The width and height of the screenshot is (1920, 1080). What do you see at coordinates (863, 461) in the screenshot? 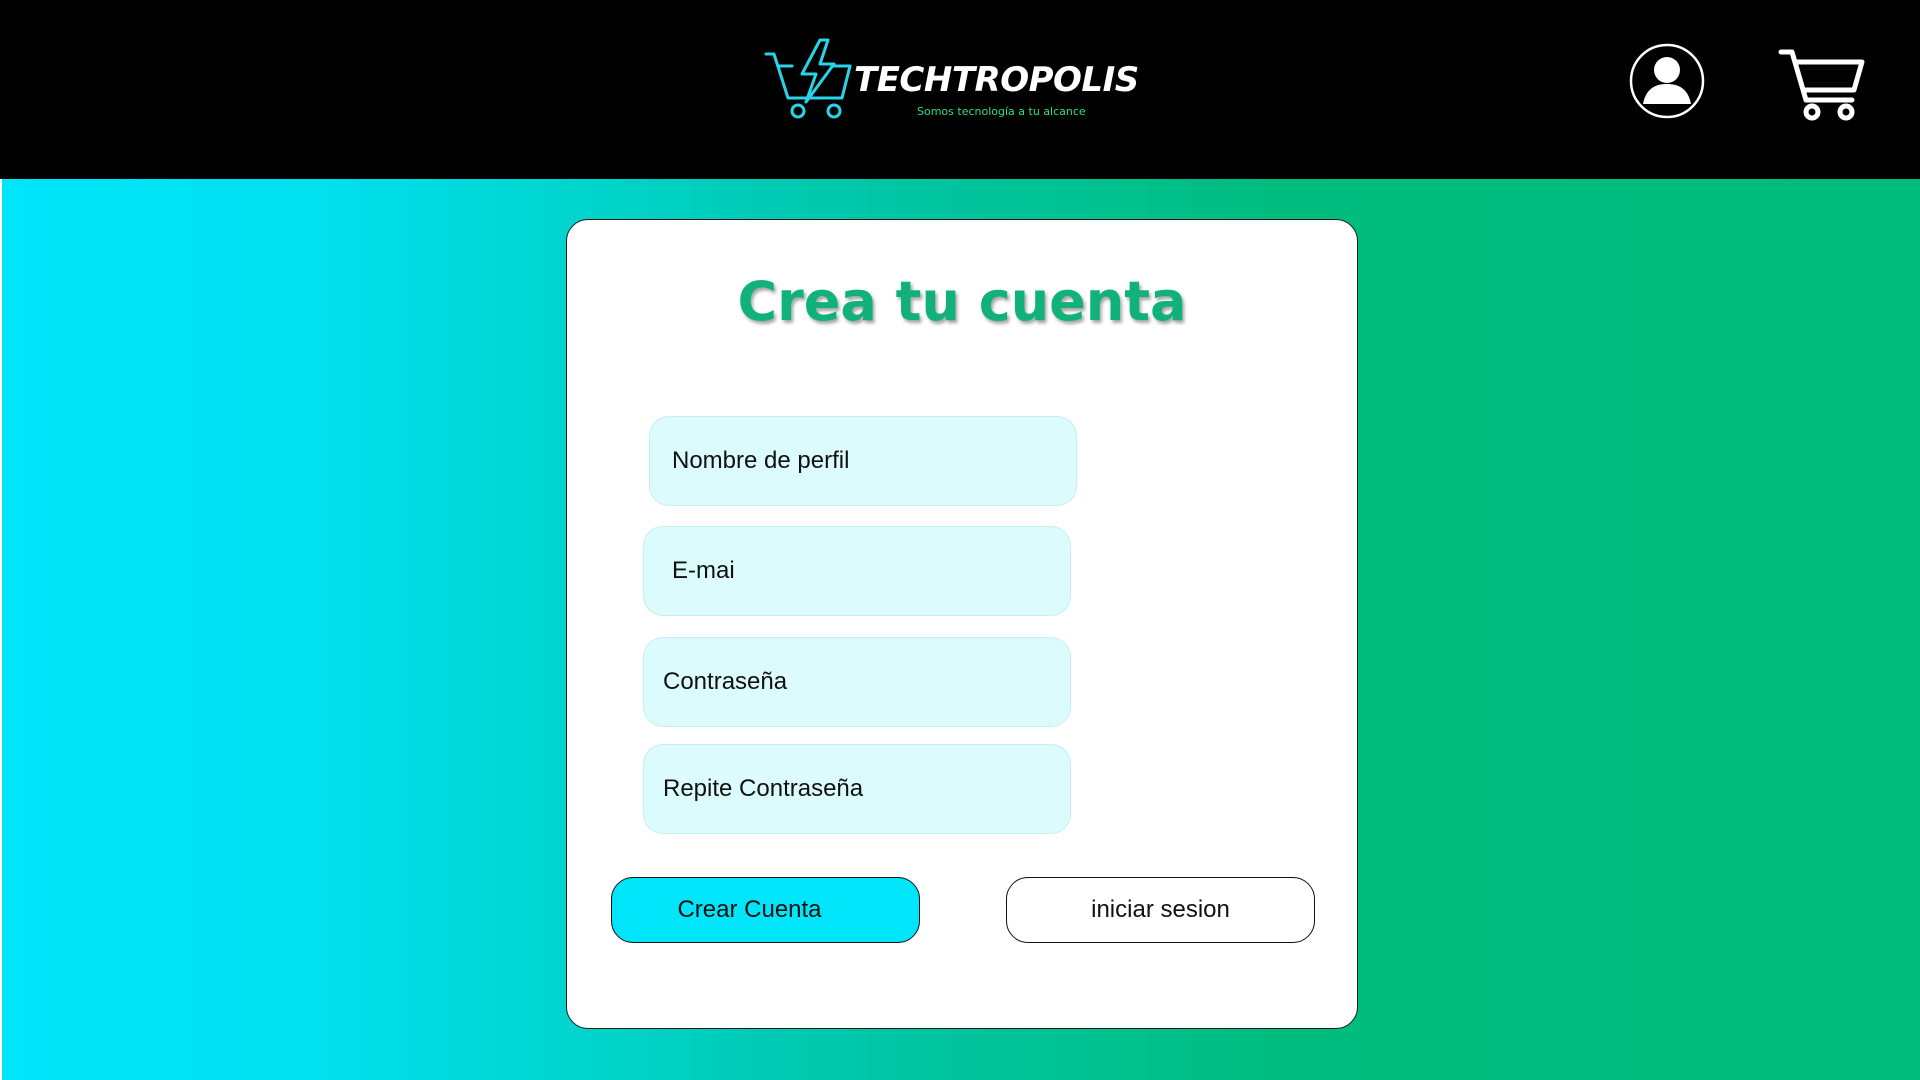
I see `profile-name-field: Nombre de perfil` at bounding box center [863, 461].